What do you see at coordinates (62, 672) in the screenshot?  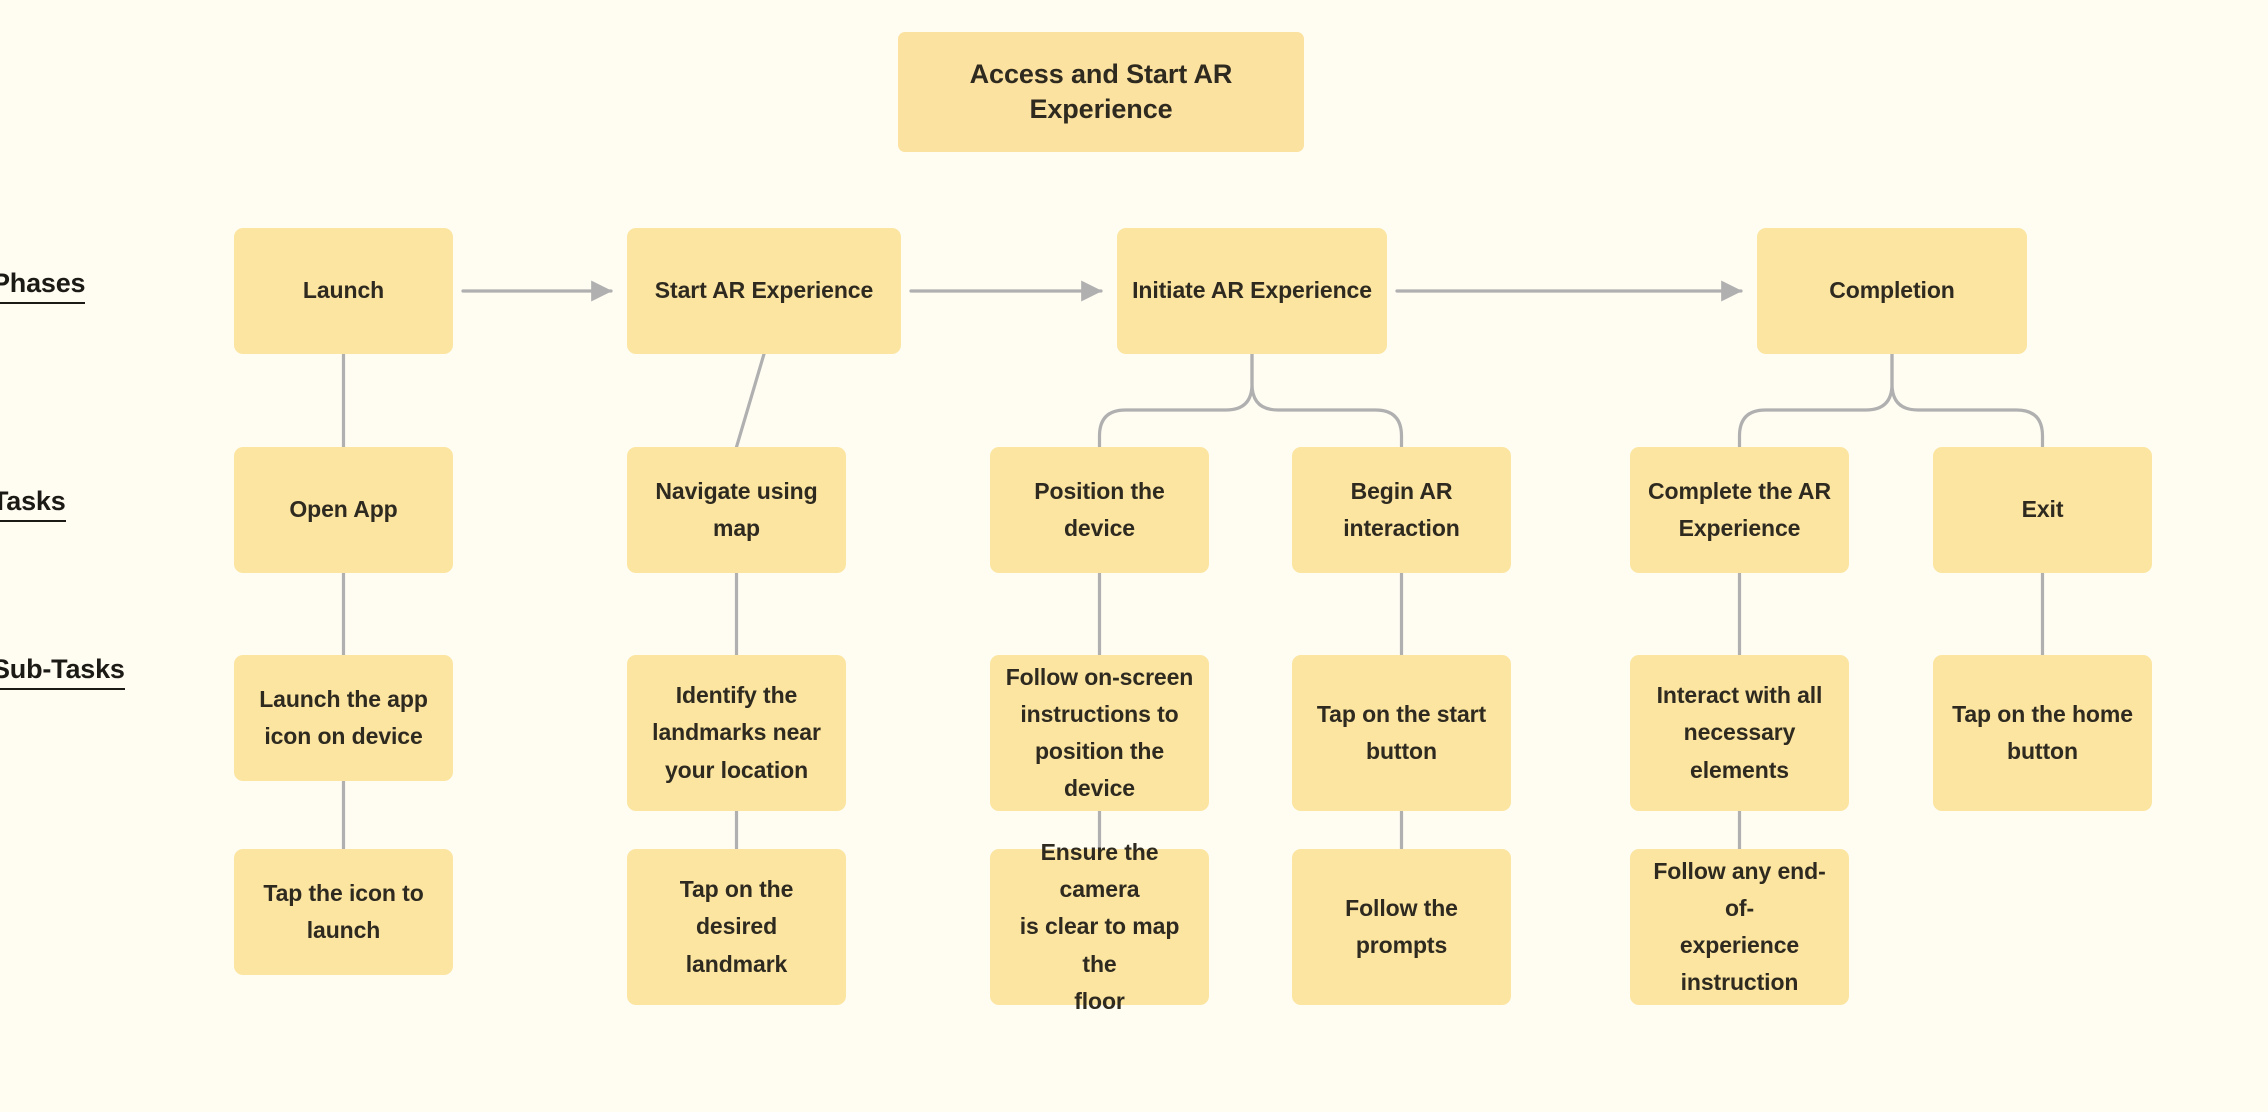 I see `row-label-sub-tasks: Sub-Tasks` at bounding box center [62, 672].